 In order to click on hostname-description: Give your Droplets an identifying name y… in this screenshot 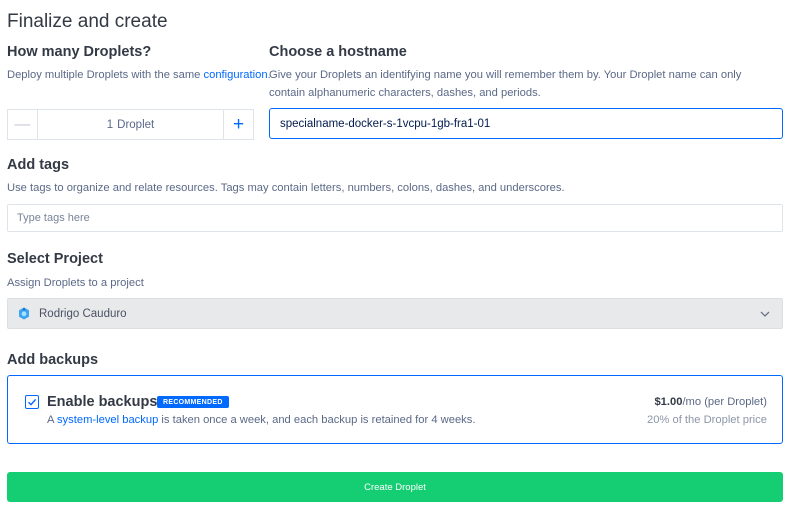, I will do `click(505, 84)`.